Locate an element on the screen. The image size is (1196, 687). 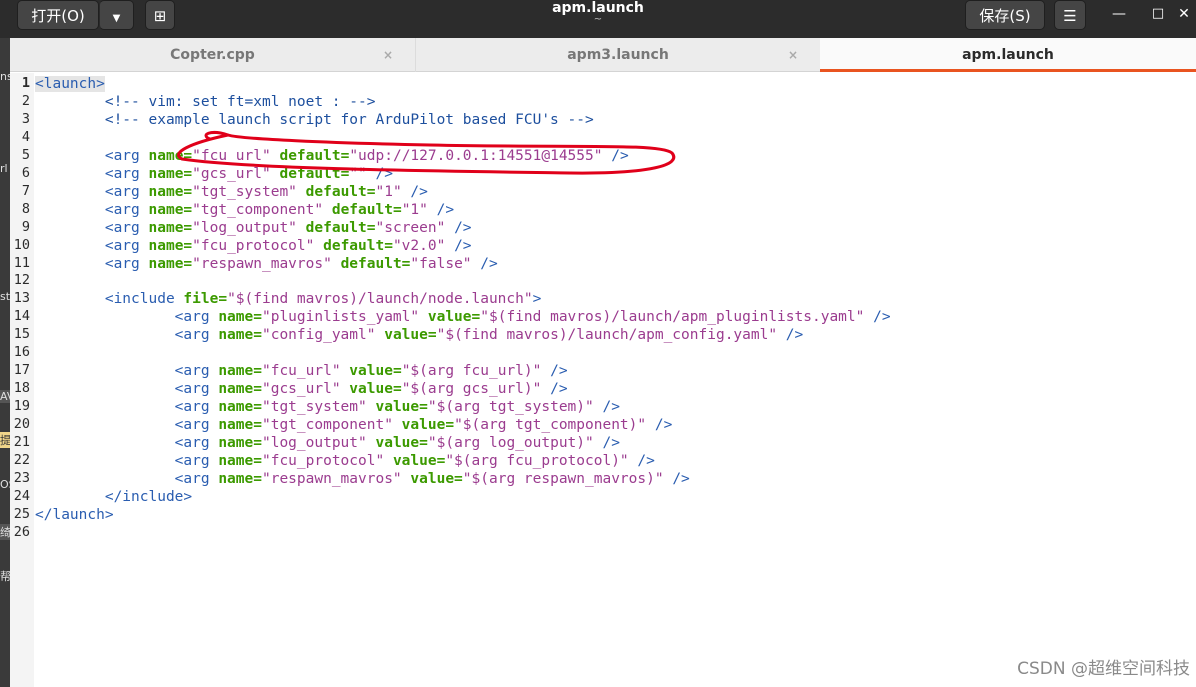
menu-icon: ☰ is located at coordinates (1070, 16).